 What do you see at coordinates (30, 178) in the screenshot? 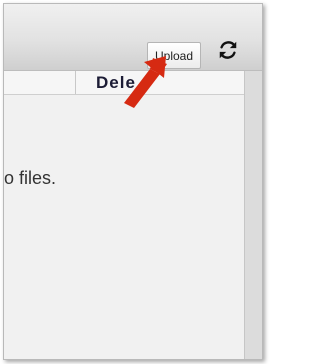
I see `empty-message: o files.` at bounding box center [30, 178].